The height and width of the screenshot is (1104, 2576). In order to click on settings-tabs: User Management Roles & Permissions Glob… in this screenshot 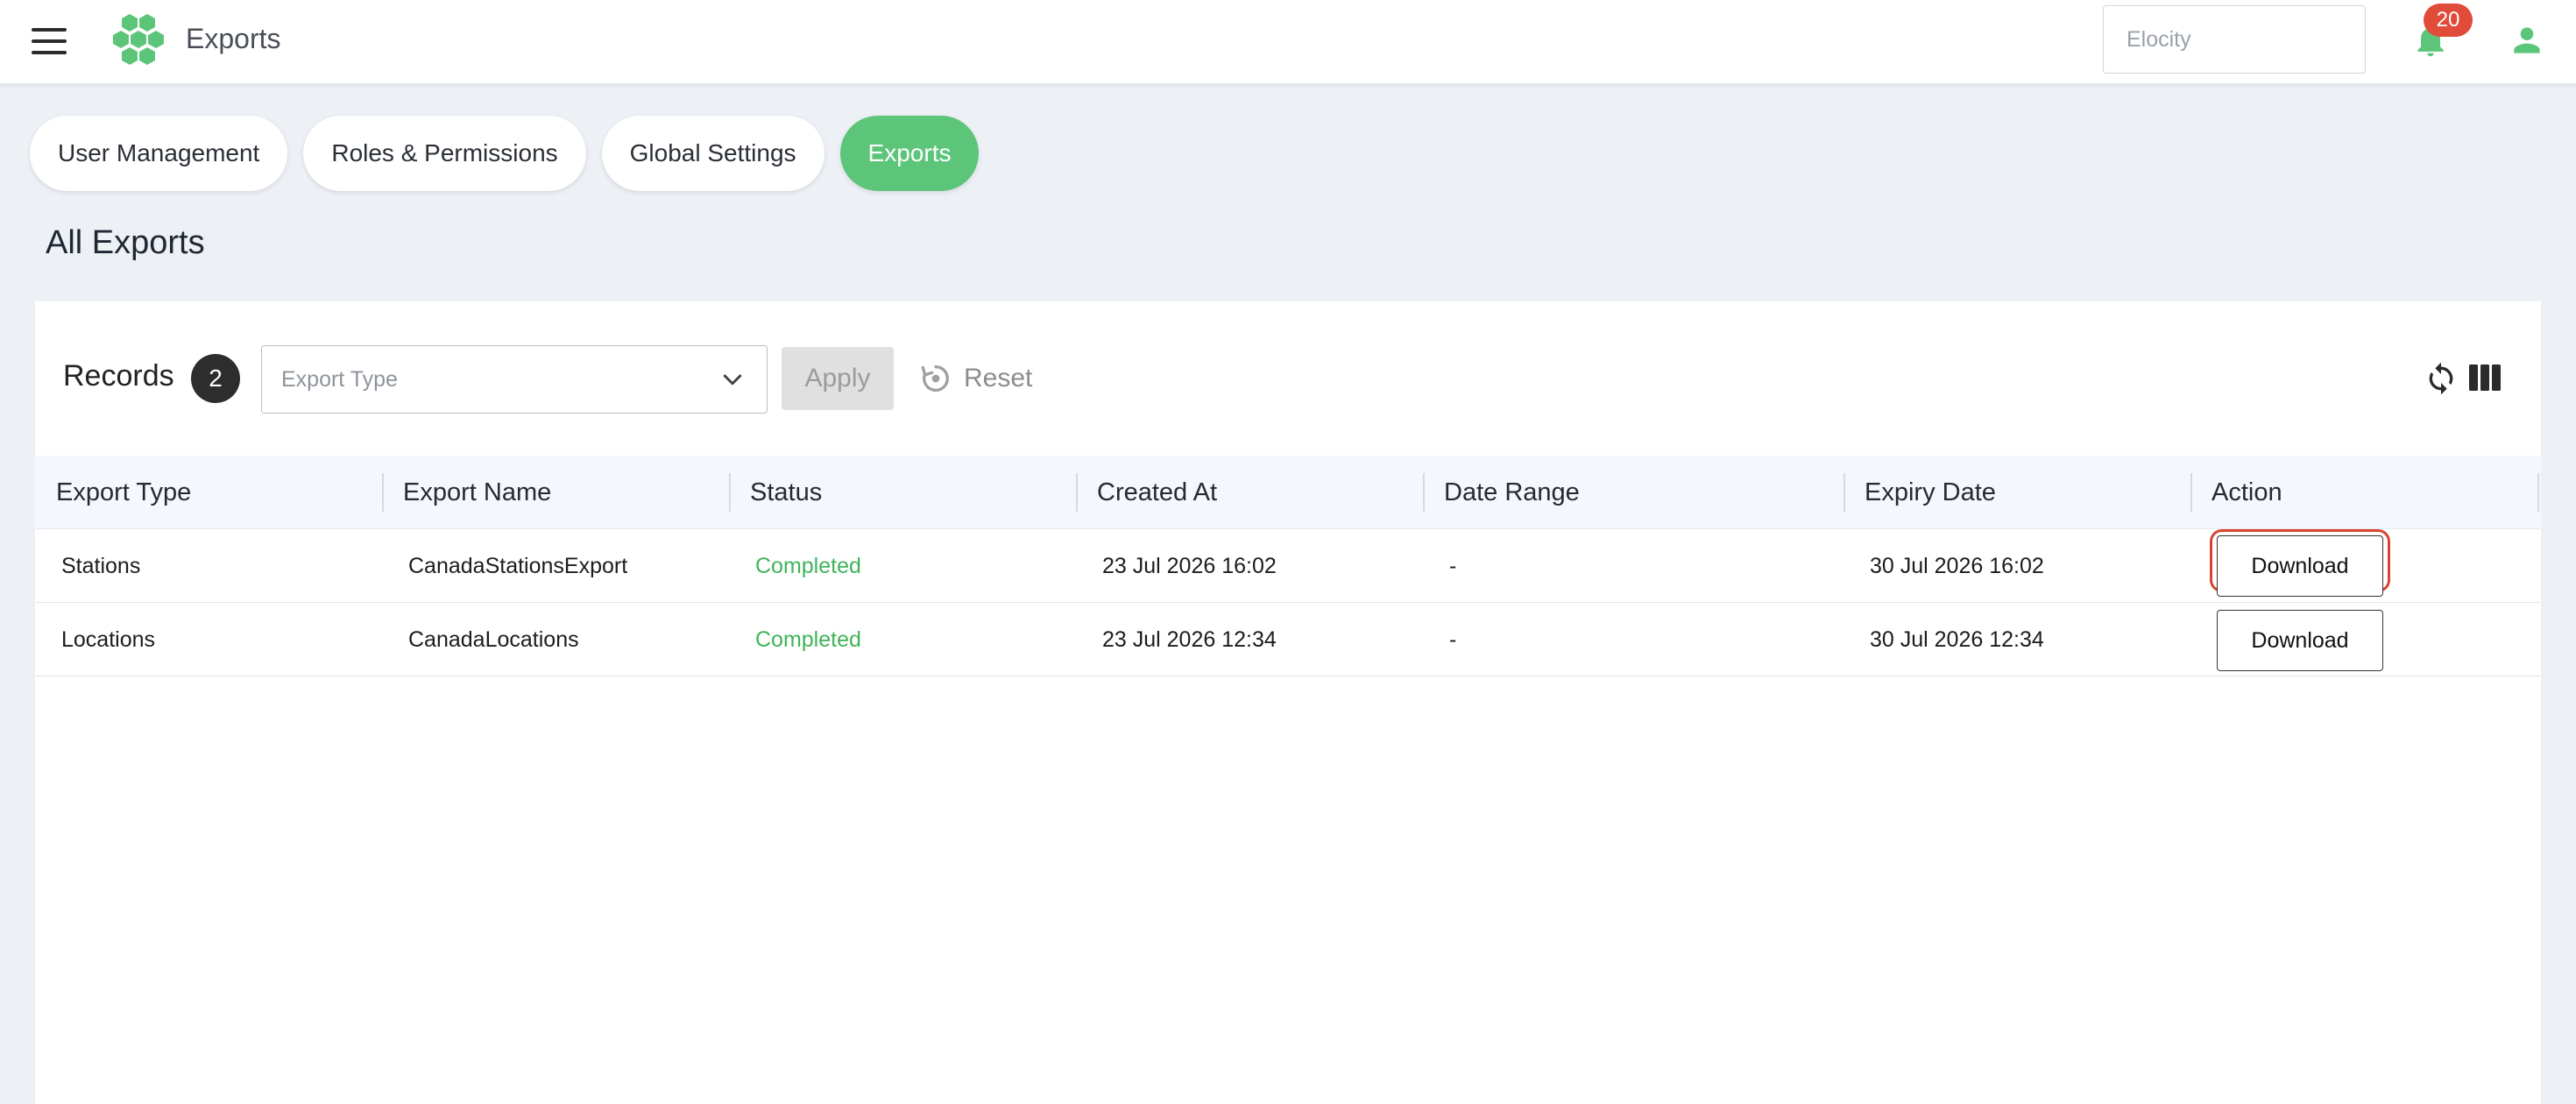, I will do `click(505, 153)`.